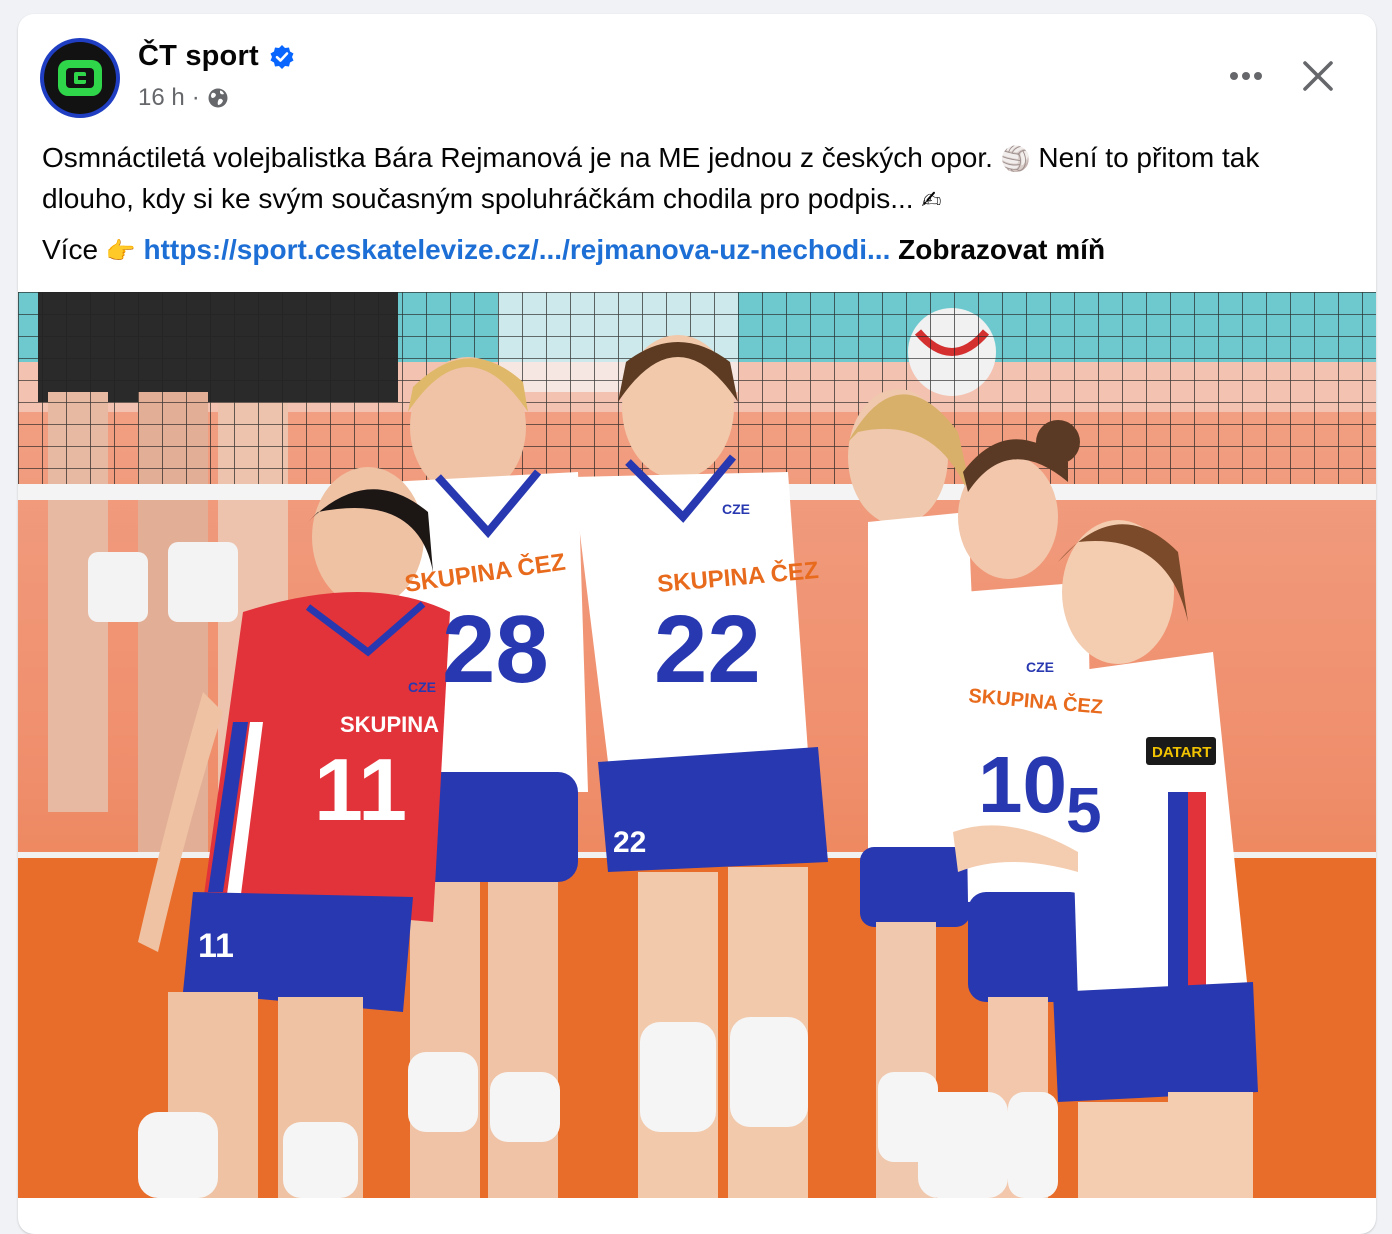 The height and width of the screenshot is (1234, 1392). What do you see at coordinates (1015, 159) in the screenshot?
I see `volleyball-emoji: 🏐` at bounding box center [1015, 159].